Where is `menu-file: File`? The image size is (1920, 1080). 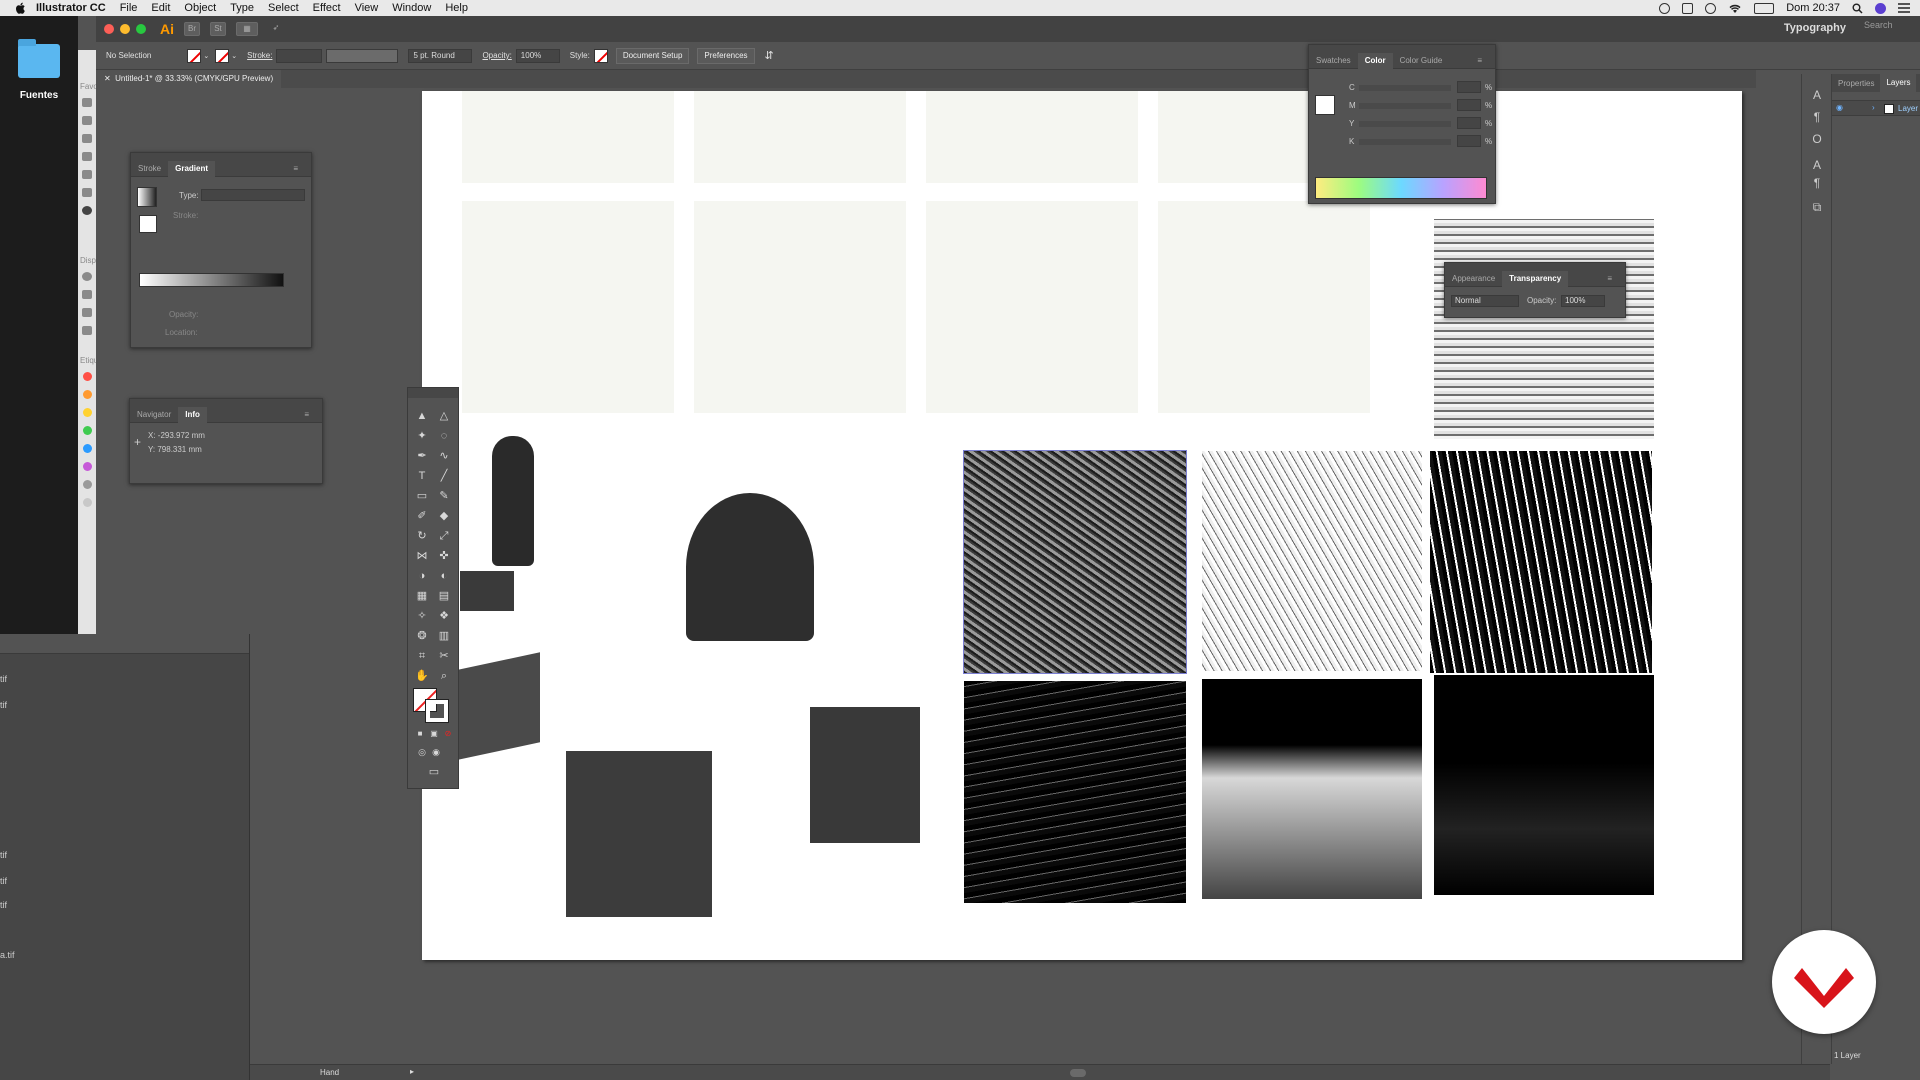 menu-file: File is located at coordinates (129, 8).